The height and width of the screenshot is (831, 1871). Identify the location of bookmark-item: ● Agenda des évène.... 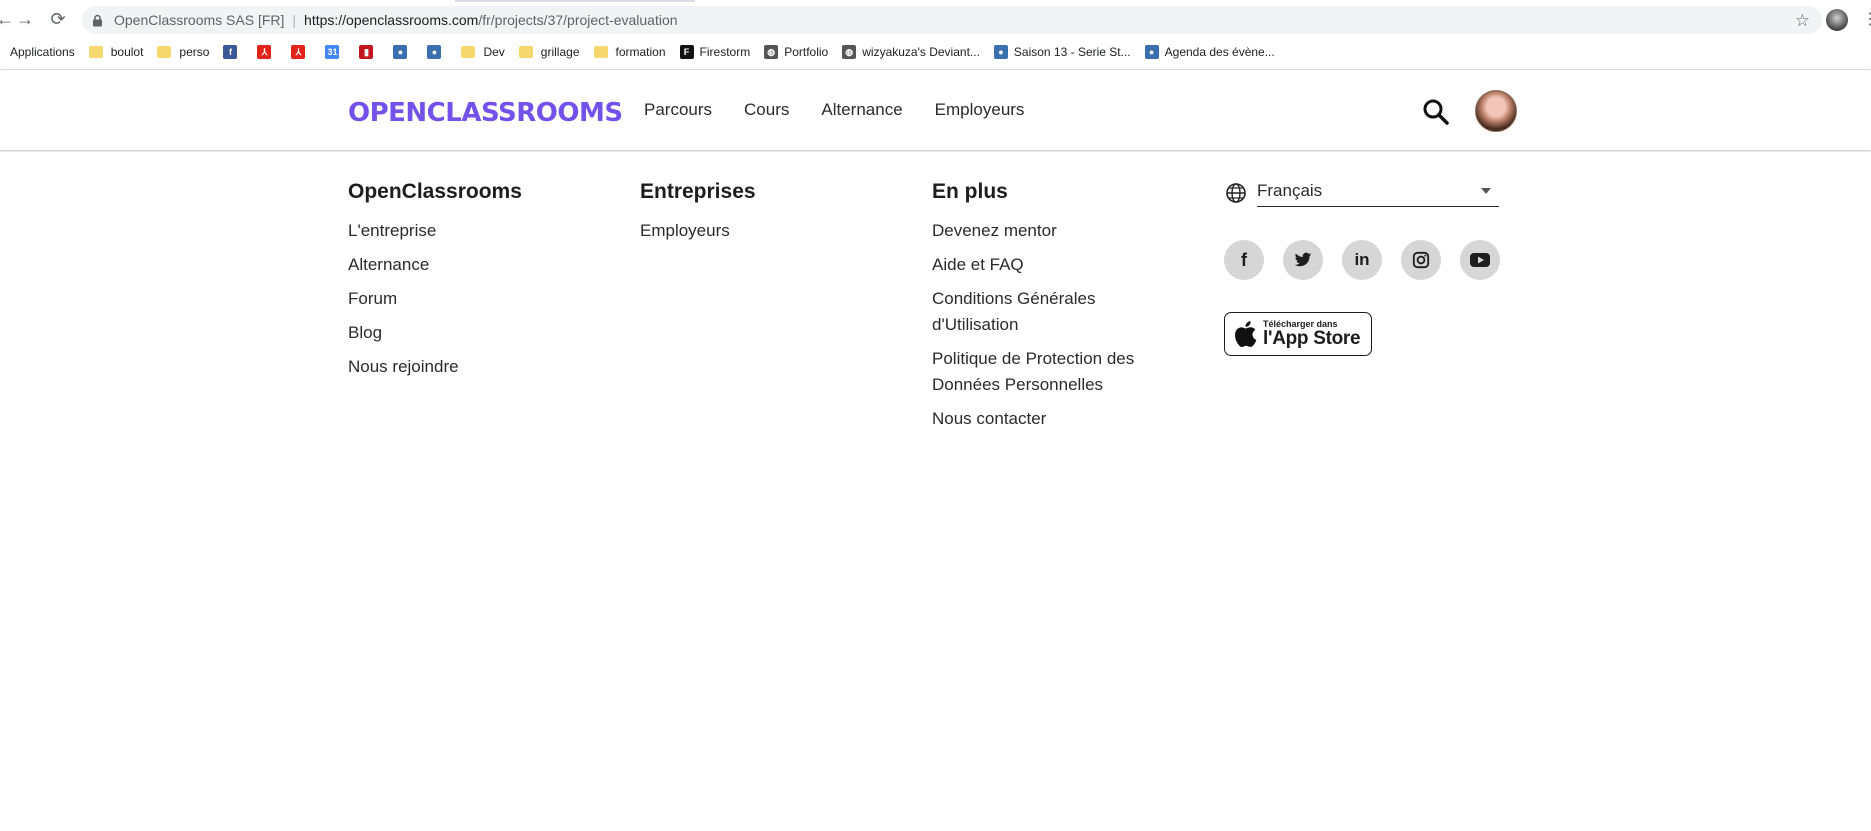
(1209, 52).